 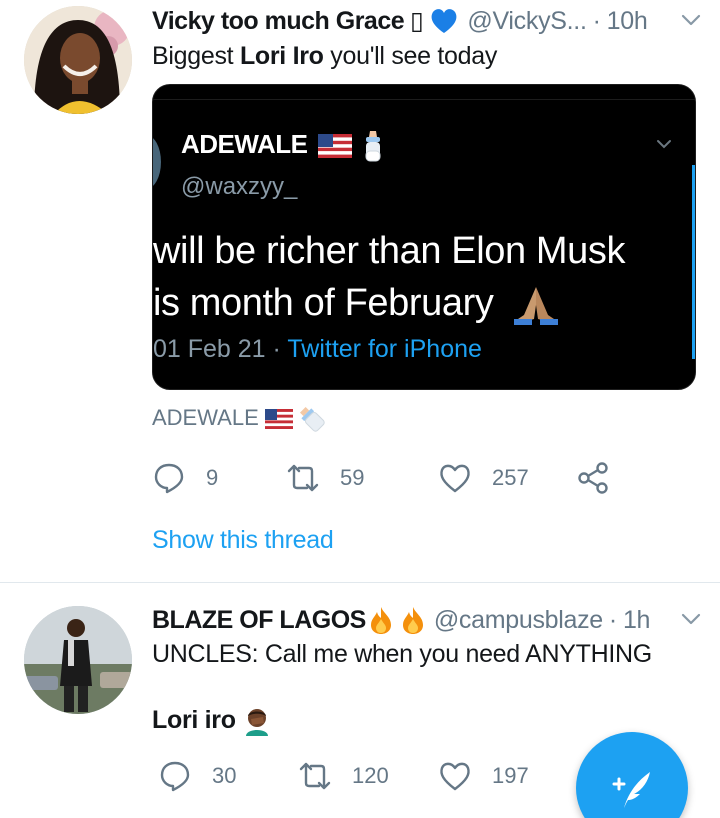 What do you see at coordinates (417, 21) in the screenshot?
I see `missing-glyph: ▯` at bounding box center [417, 21].